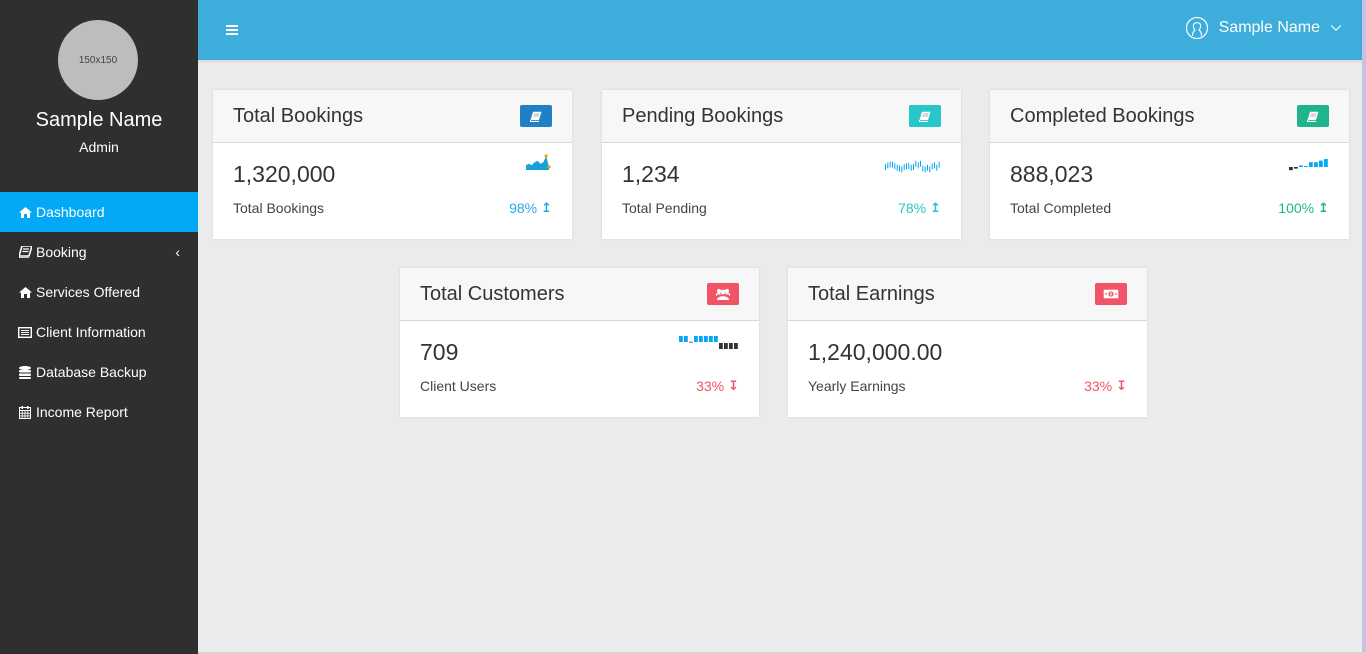 This screenshot has height=654, width=1366. Describe the element at coordinates (1061, 208) in the screenshot. I see `card-subtitle: Total Completed` at that location.